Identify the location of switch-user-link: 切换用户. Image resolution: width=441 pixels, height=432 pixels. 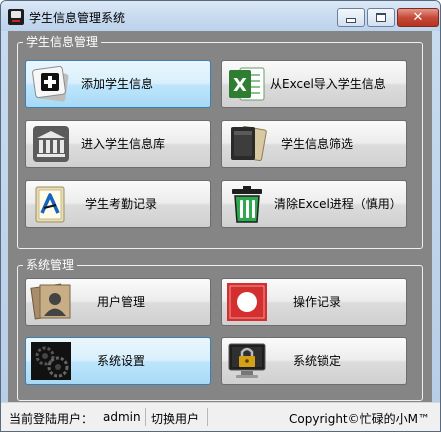
(175, 418).